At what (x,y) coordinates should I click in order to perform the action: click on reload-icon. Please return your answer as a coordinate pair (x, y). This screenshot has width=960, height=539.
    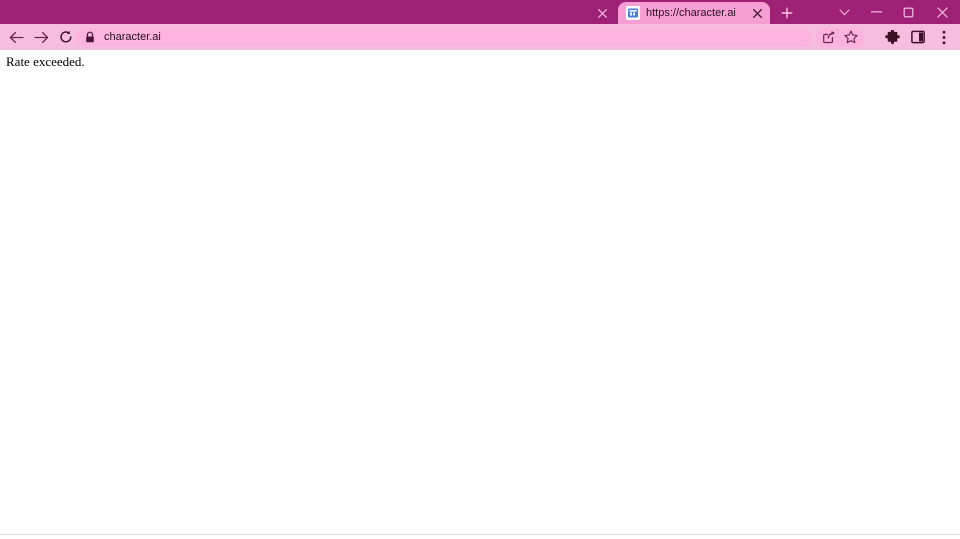
    Looking at the image, I should click on (66, 36).